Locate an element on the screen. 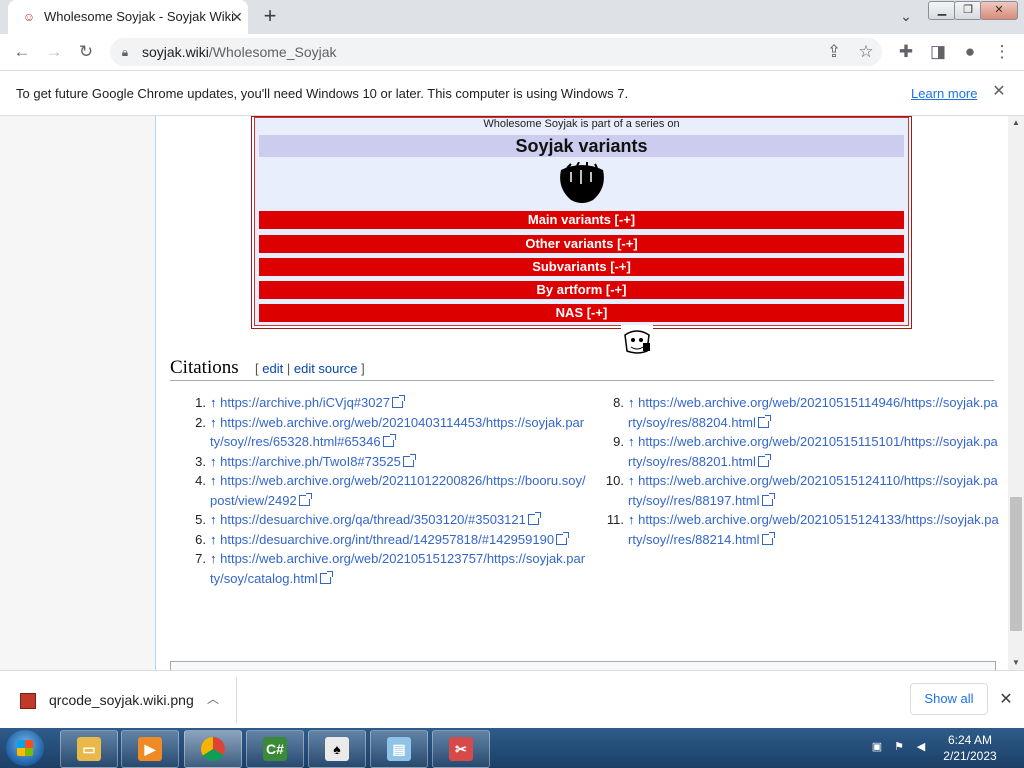 This screenshot has height=768, width=1024. download-filename: qrcode_soyjak.wiki.png is located at coordinates (121, 700).